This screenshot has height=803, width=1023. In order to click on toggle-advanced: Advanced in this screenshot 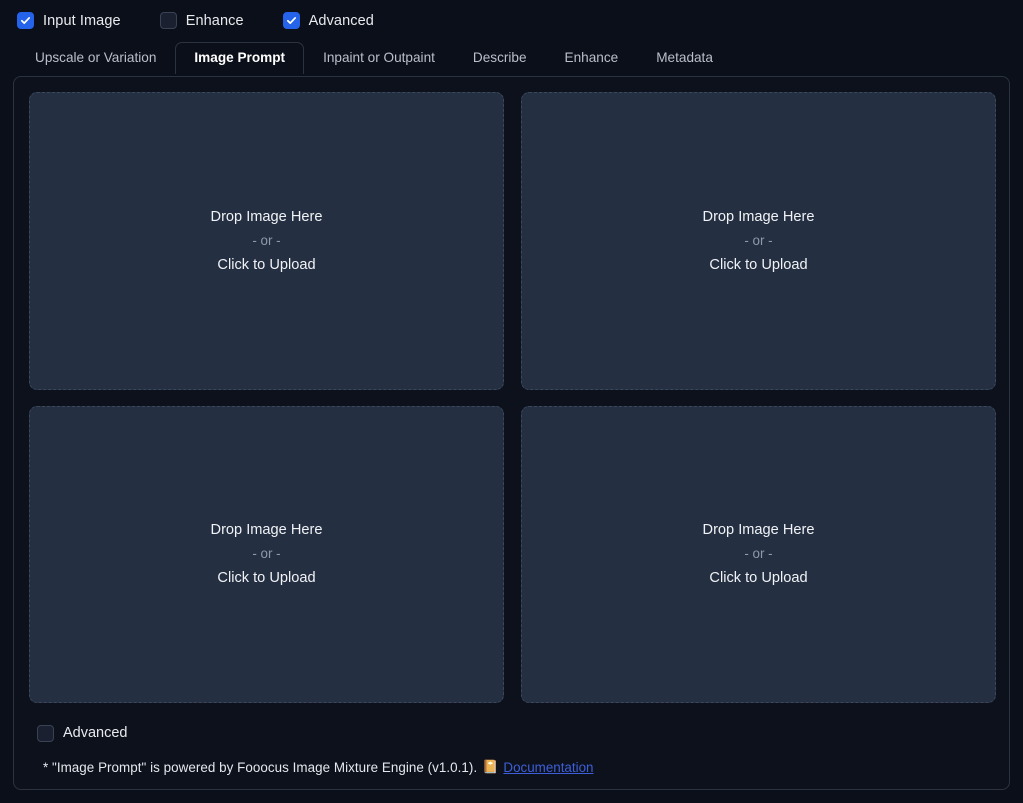, I will do `click(328, 20)`.